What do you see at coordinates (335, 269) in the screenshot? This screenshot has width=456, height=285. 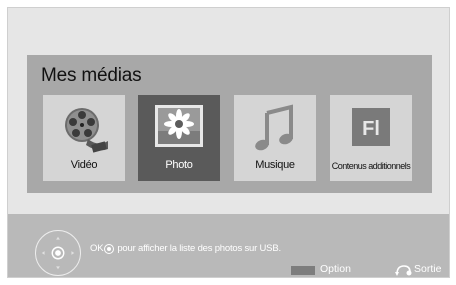 I see `option-label: Option` at bounding box center [335, 269].